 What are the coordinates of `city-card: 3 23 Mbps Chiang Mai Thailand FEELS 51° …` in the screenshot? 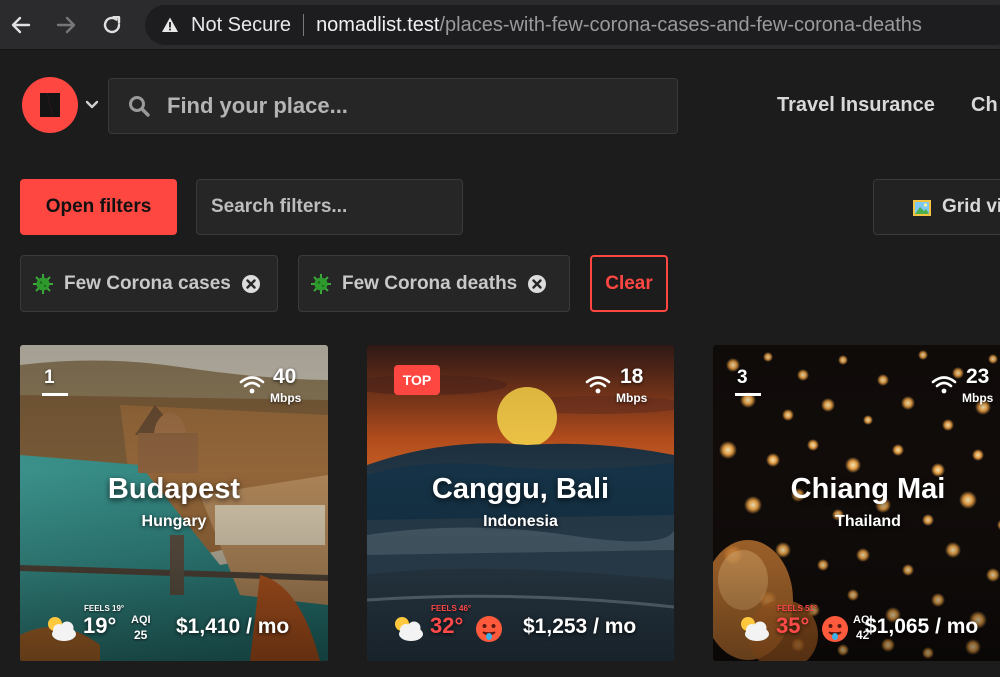 It's located at (856, 503).